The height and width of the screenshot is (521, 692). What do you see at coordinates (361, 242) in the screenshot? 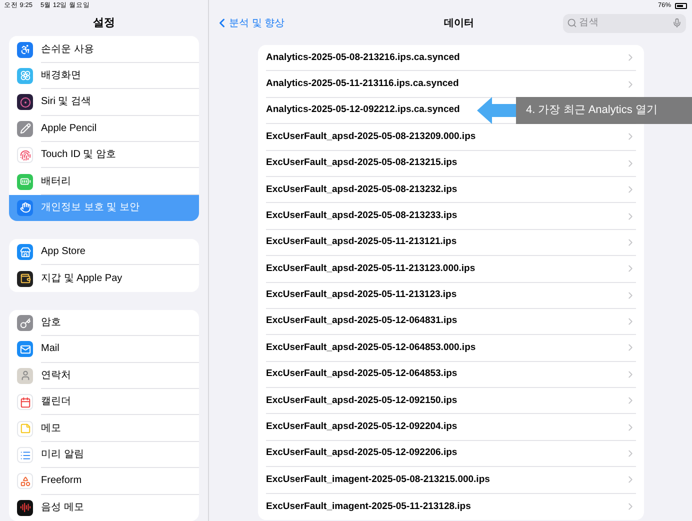
I see `file-name: ExcUserFault_apsd-2025-05-11-213121.ips` at bounding box center [361, 242].